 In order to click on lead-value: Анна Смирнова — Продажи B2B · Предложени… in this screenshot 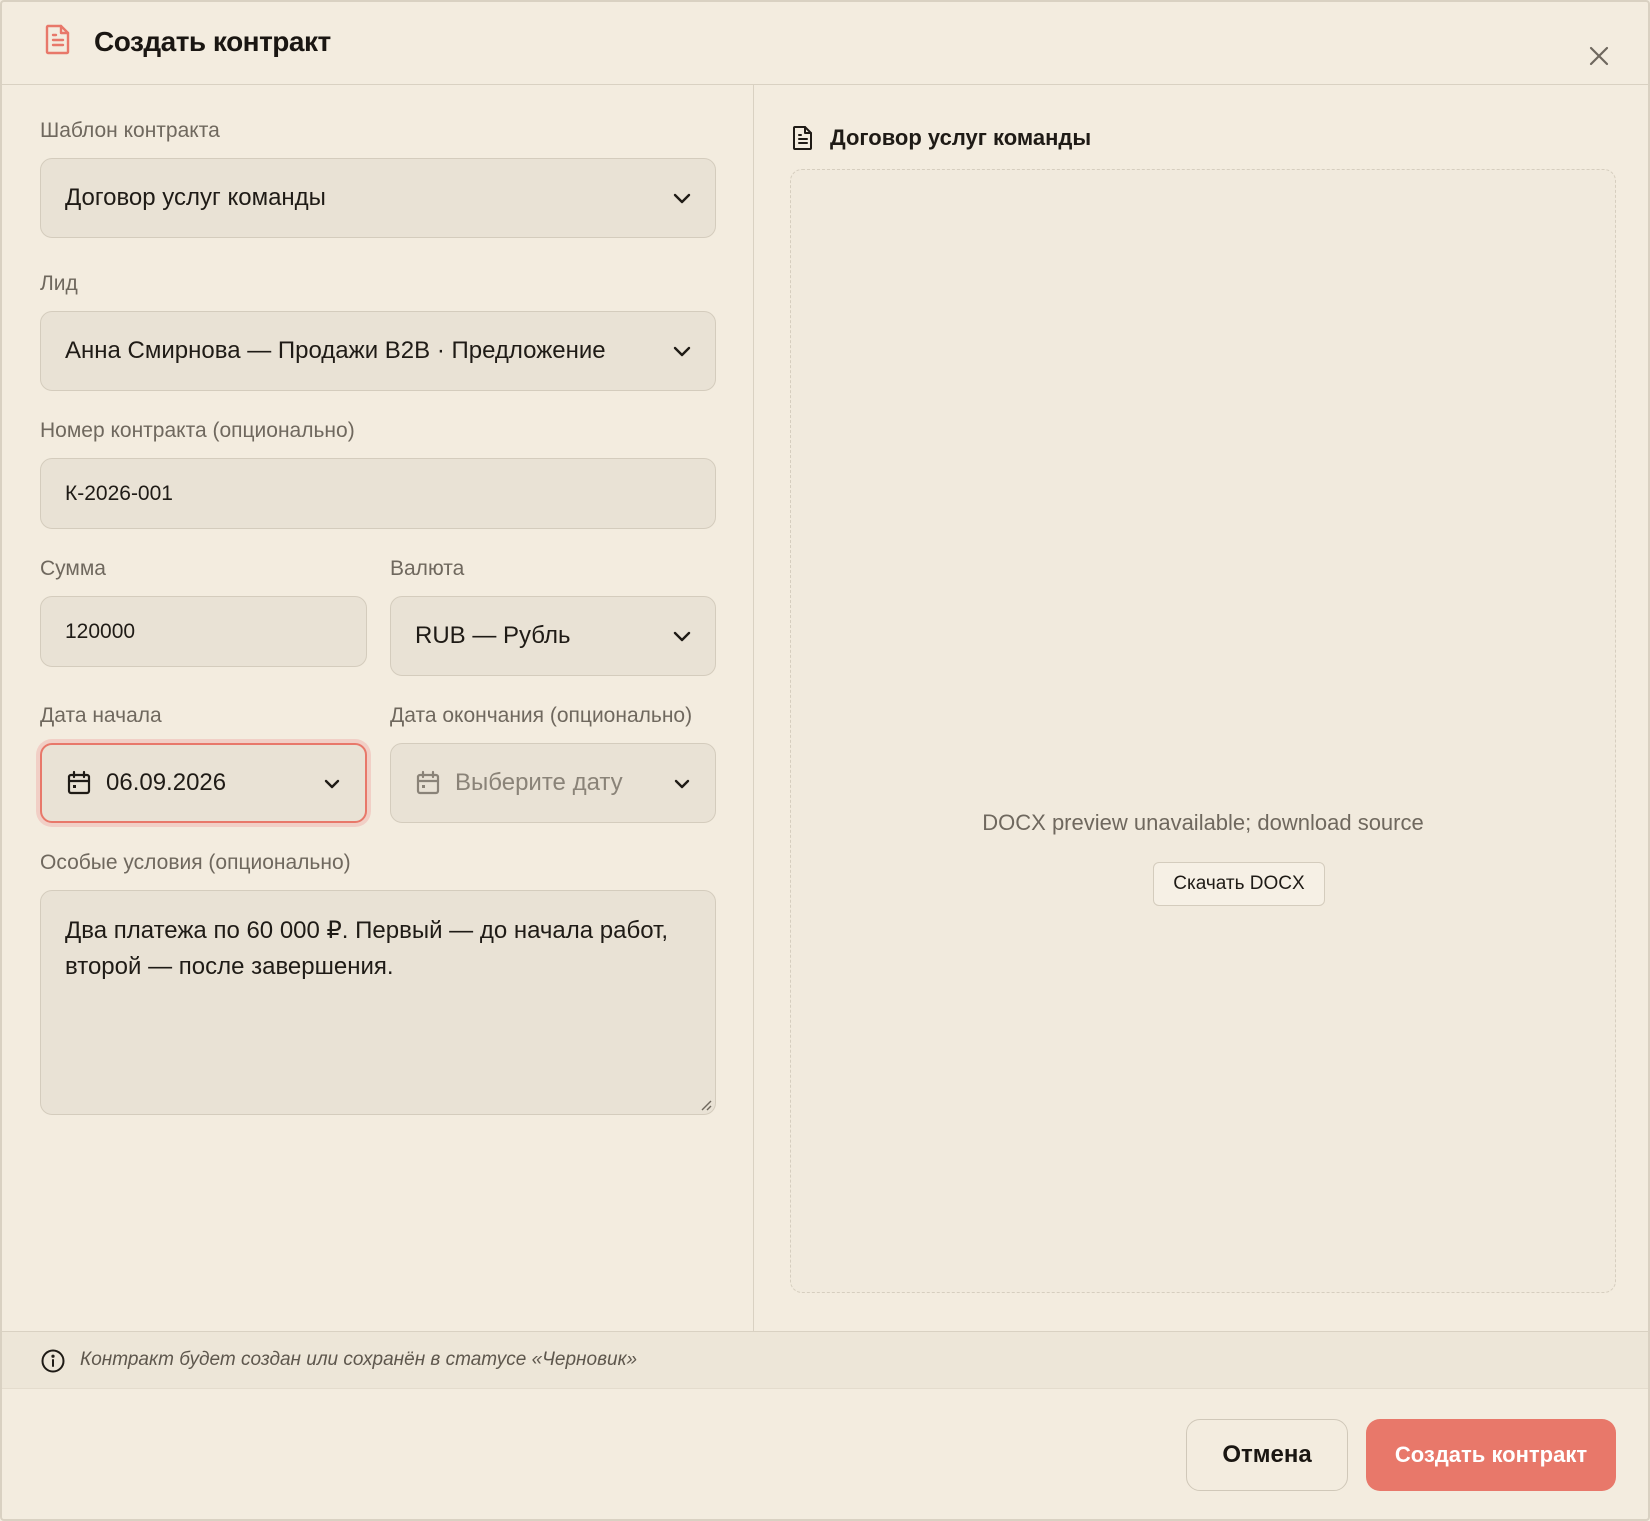, I will do `click(335, 350)`.